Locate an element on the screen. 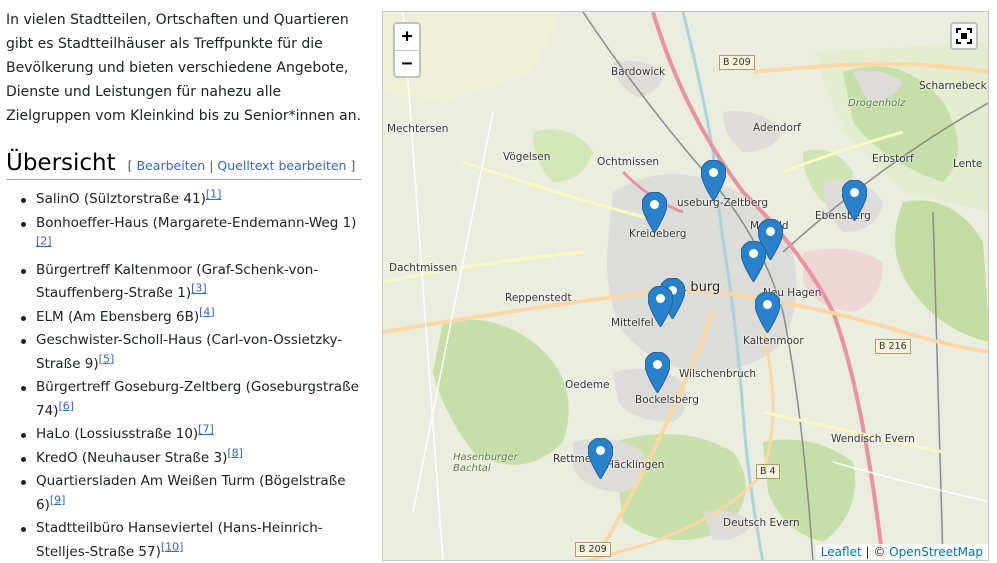 This screenshot has height=563, width=997. item-text: KredO (Neuhauser Straße 3) is located at coordinates (132, 457).